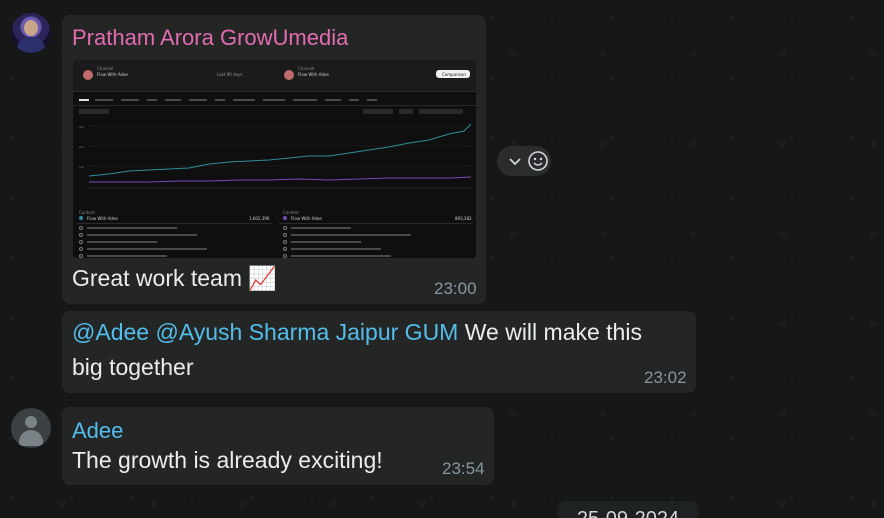  What do you see at coordinates (515, 161) in the screenshot?
I see `chevron-down-icon` at bounding box center [515, 161].